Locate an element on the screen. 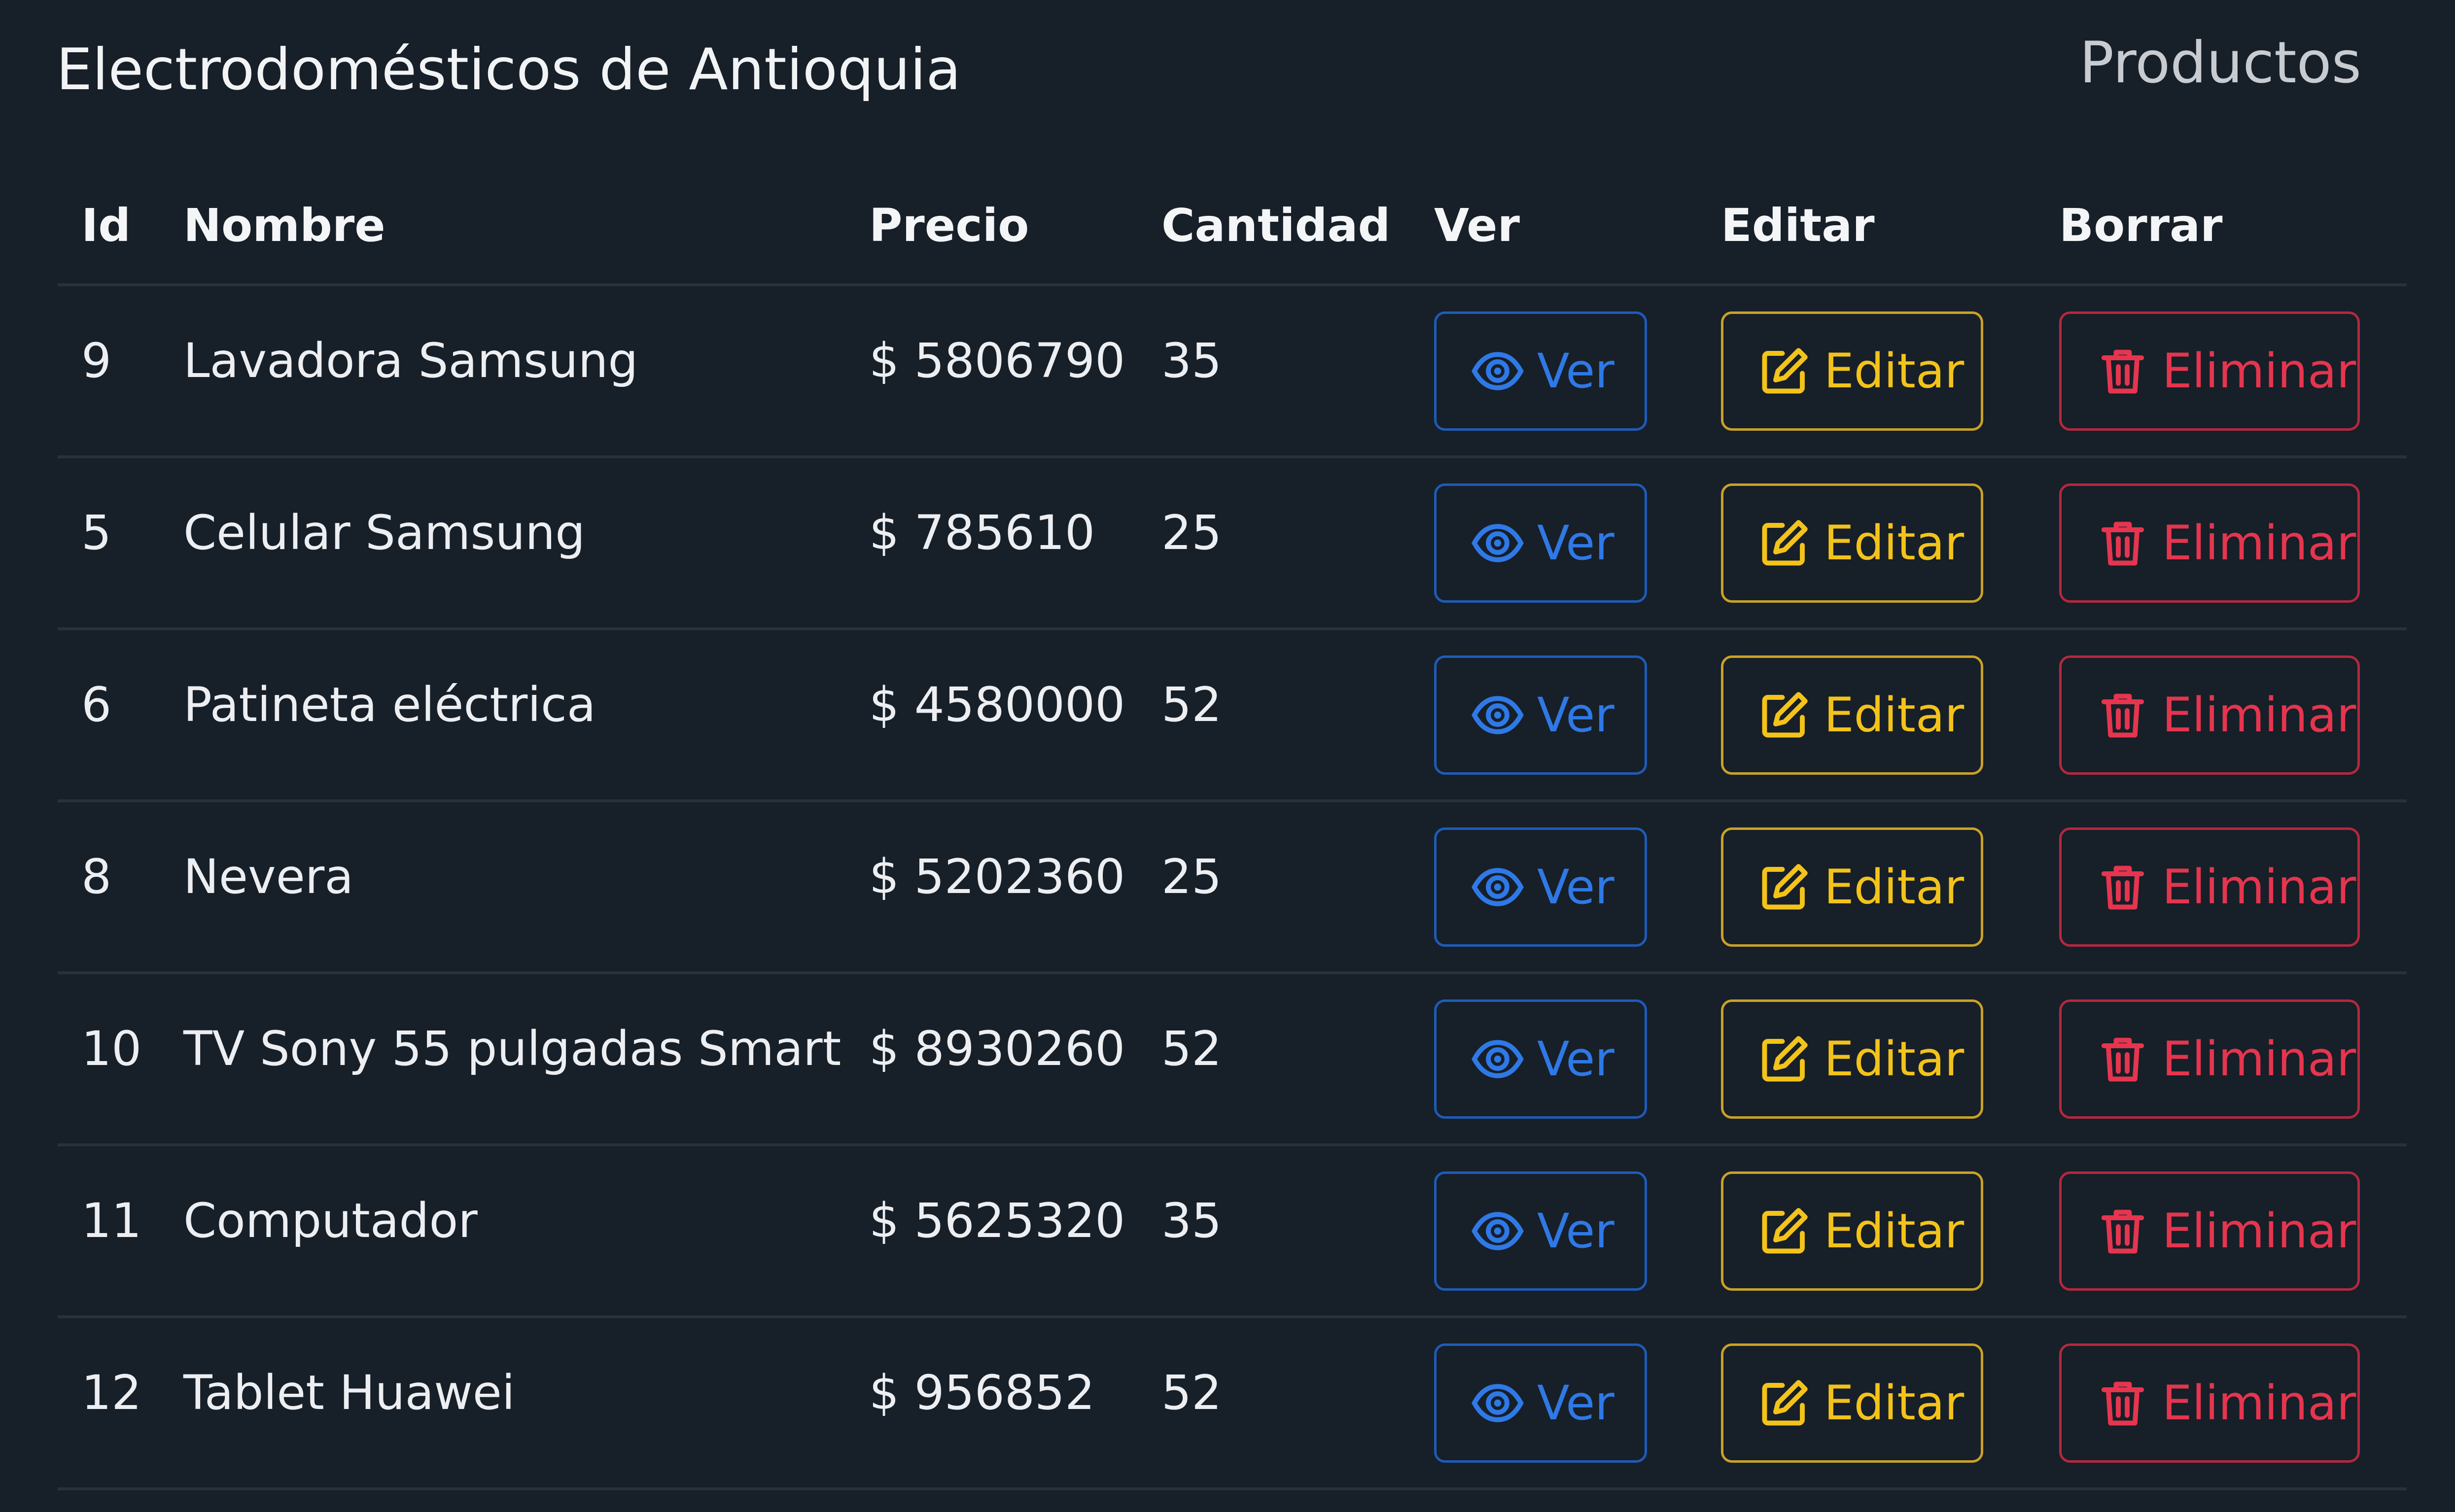 The width and height of the screenshot is (2455, 1512). cell-cantidad: 52 is located at coordinates (1274, 1059).